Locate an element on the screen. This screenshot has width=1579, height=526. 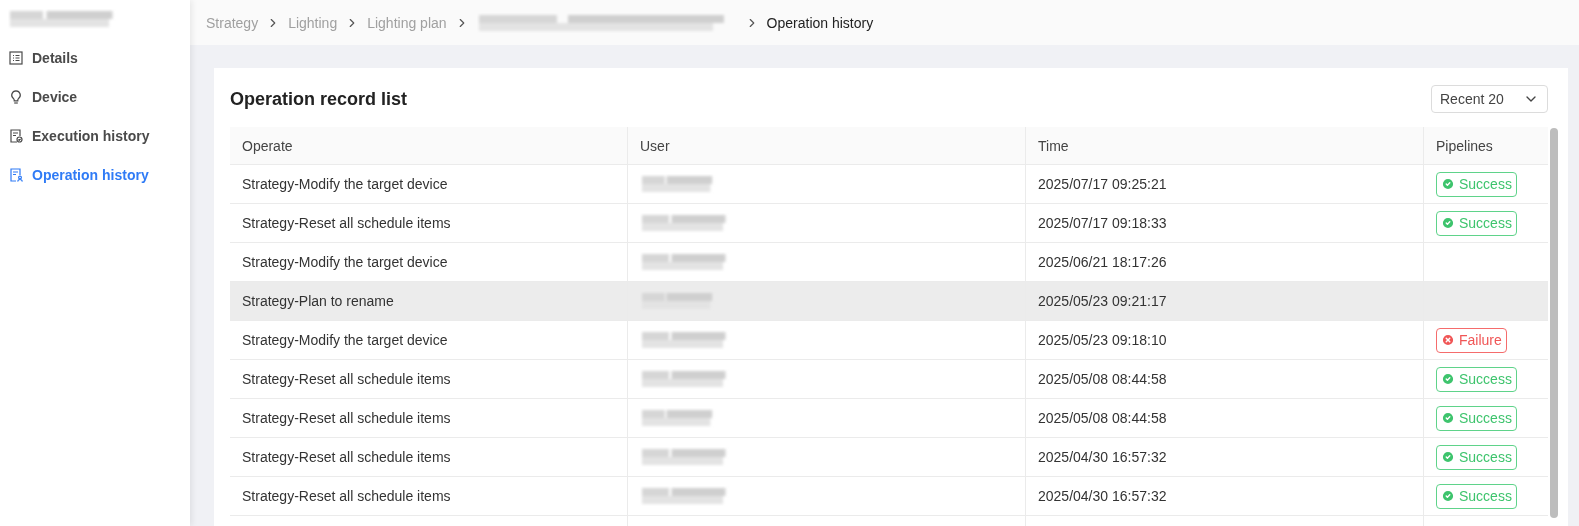
sidebar-item: Operation history is located at coordinates (95, 174).